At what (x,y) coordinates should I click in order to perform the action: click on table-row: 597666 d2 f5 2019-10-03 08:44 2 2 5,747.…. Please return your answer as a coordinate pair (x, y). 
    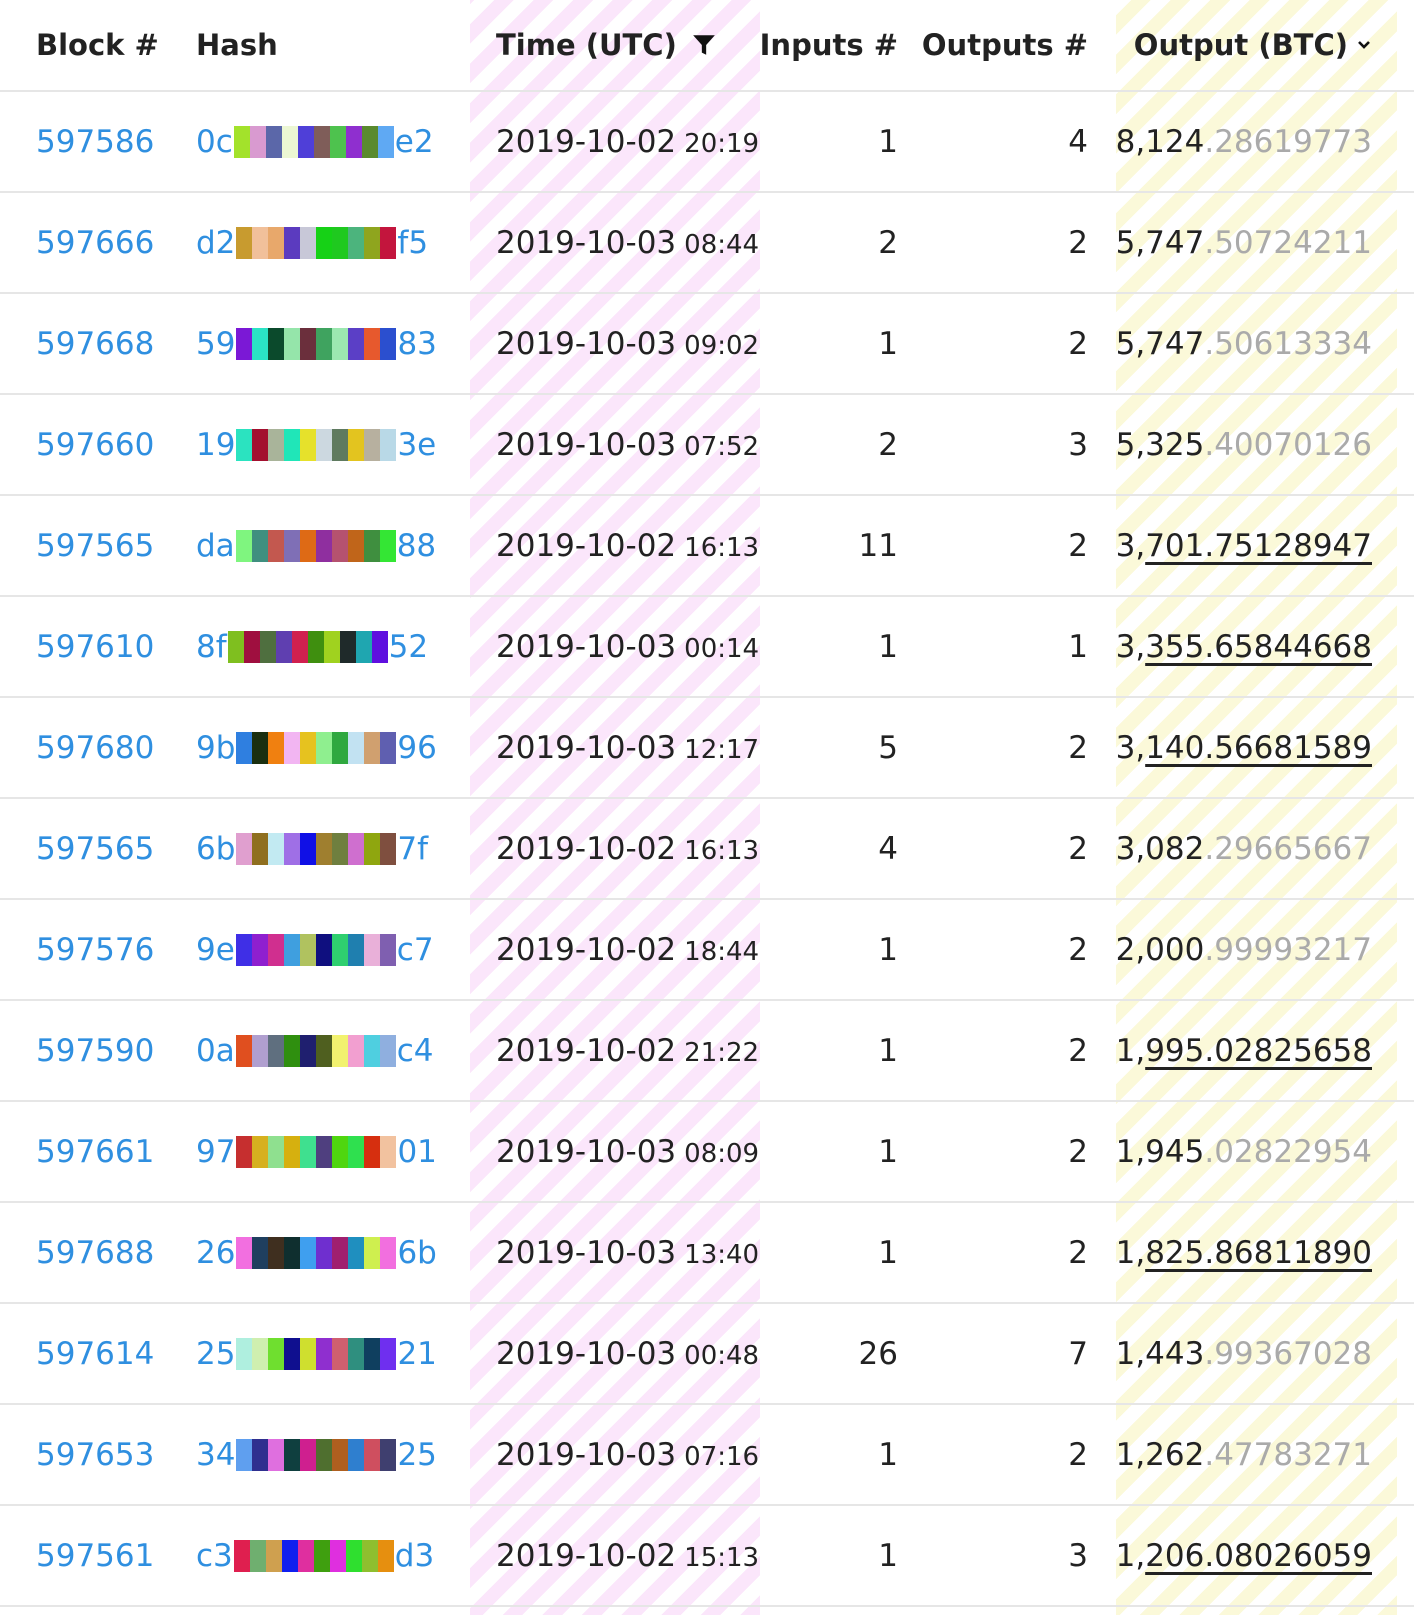
    Looking at the image, I should click on (707, 243).